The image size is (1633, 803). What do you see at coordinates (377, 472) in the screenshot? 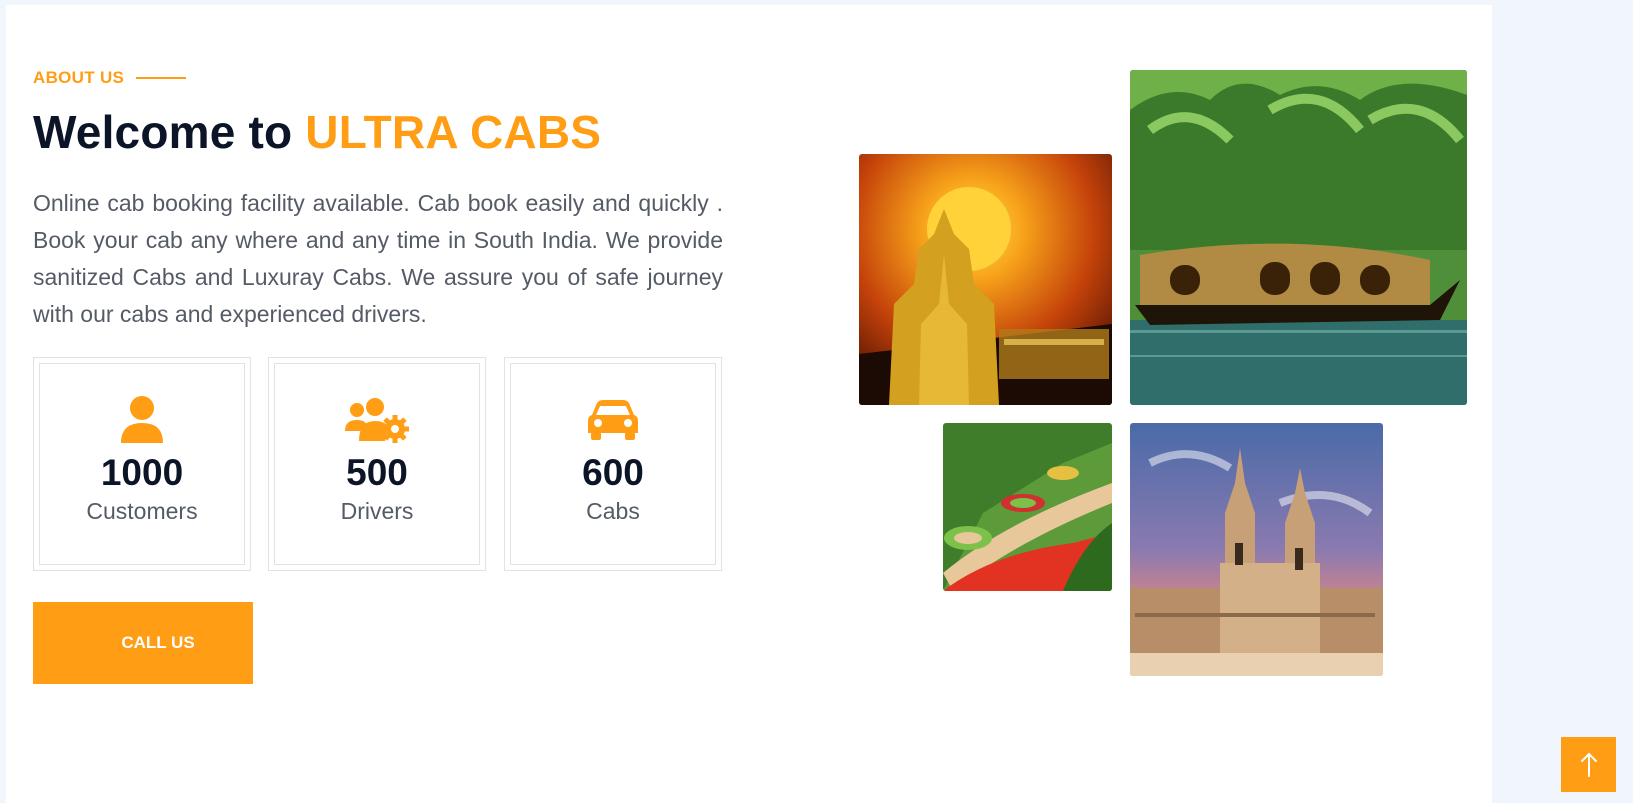
I see `stat-value: 500` at bounding box center [377, 472].